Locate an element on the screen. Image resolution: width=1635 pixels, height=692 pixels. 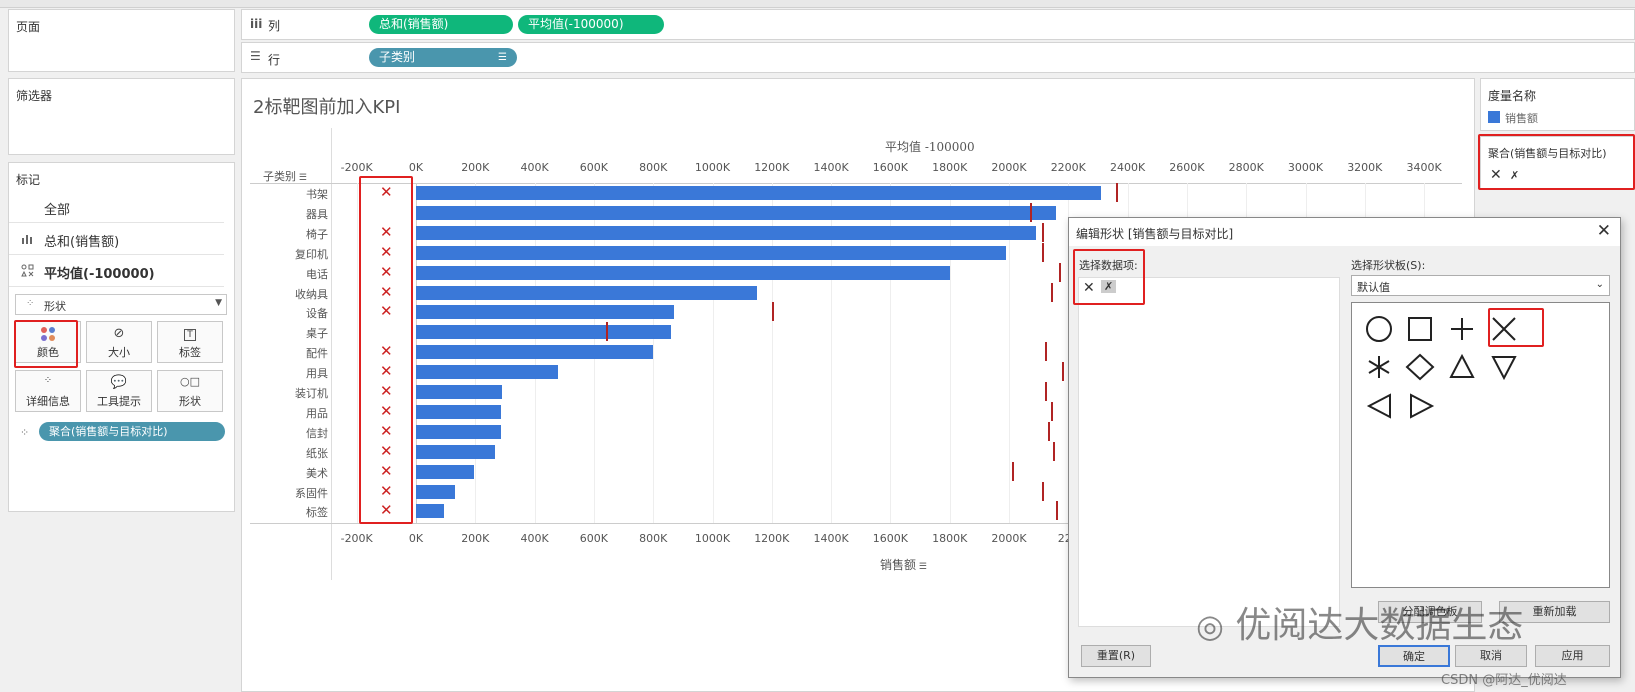
color-button: 颜色 is located at coordinates (48, 342).